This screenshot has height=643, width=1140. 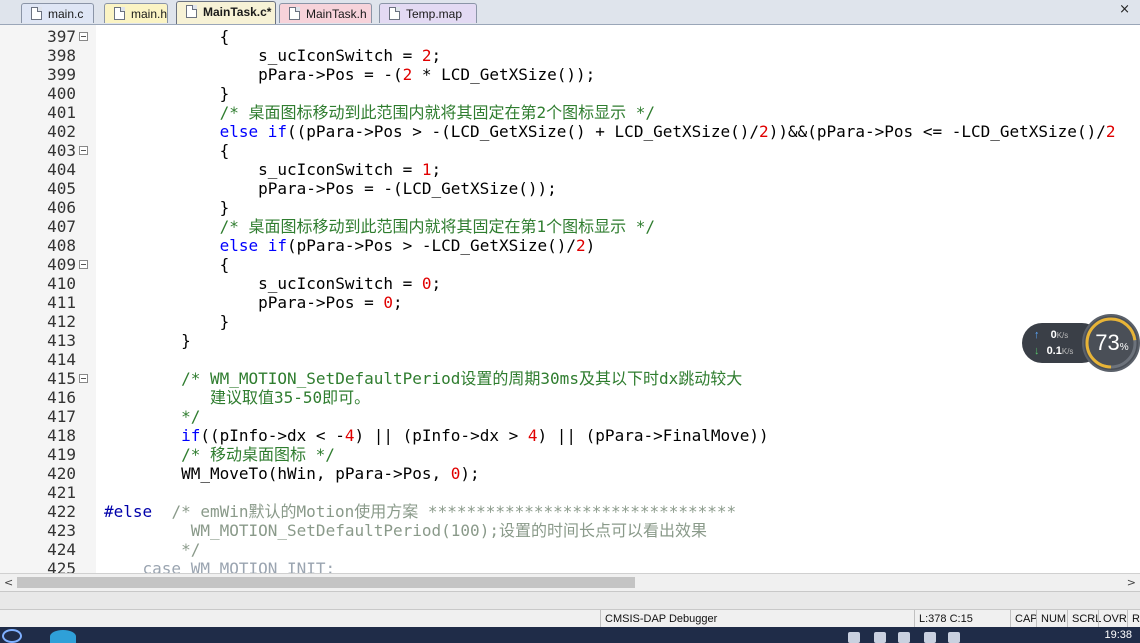 I want to click on tab-label: Temp.map, so click(x=434, y=14).